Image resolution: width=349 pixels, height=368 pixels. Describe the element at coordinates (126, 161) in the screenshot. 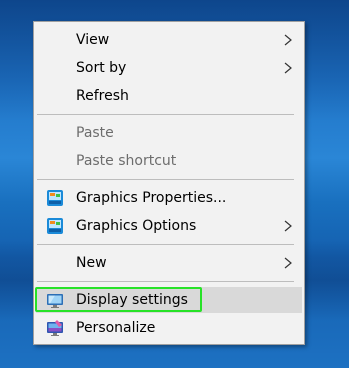

I see `menu-item-label: Paste shortcut` at that location.